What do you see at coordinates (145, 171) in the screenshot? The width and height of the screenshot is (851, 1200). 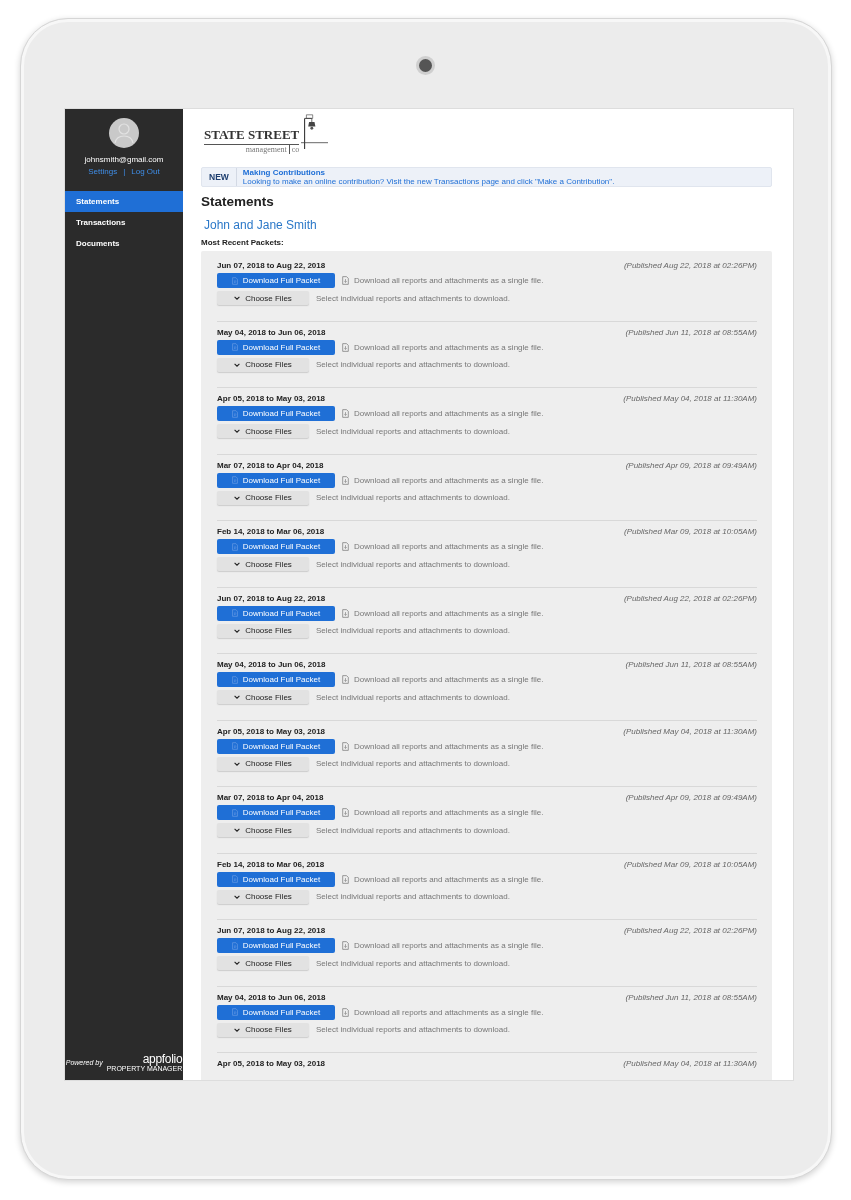 I see `log-out-link: Log Out` at bounding box center [145, 171].